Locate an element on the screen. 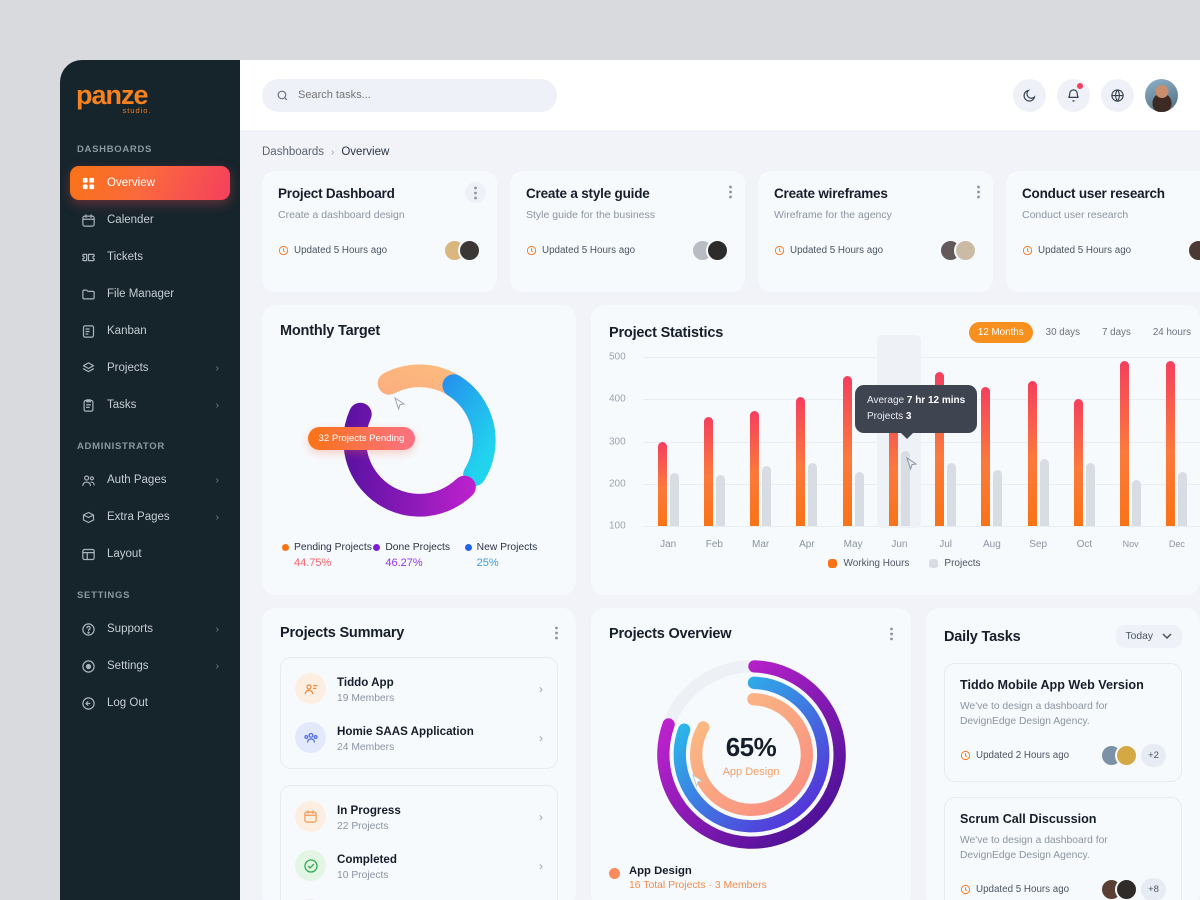 The height and width of the screenshot is (900, 1200). search-box is located at coordinates (409, 95).